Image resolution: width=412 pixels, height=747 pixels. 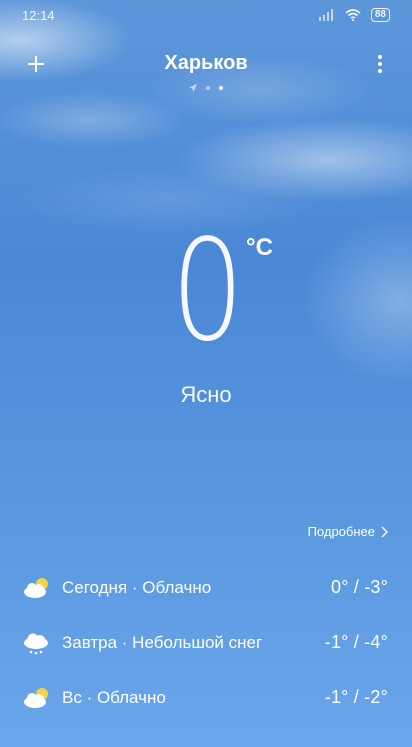 What do you see at coordinates (259, 247) in the screenshot?
I see `temperature-unit: °C` at bounding box center [259, 247].